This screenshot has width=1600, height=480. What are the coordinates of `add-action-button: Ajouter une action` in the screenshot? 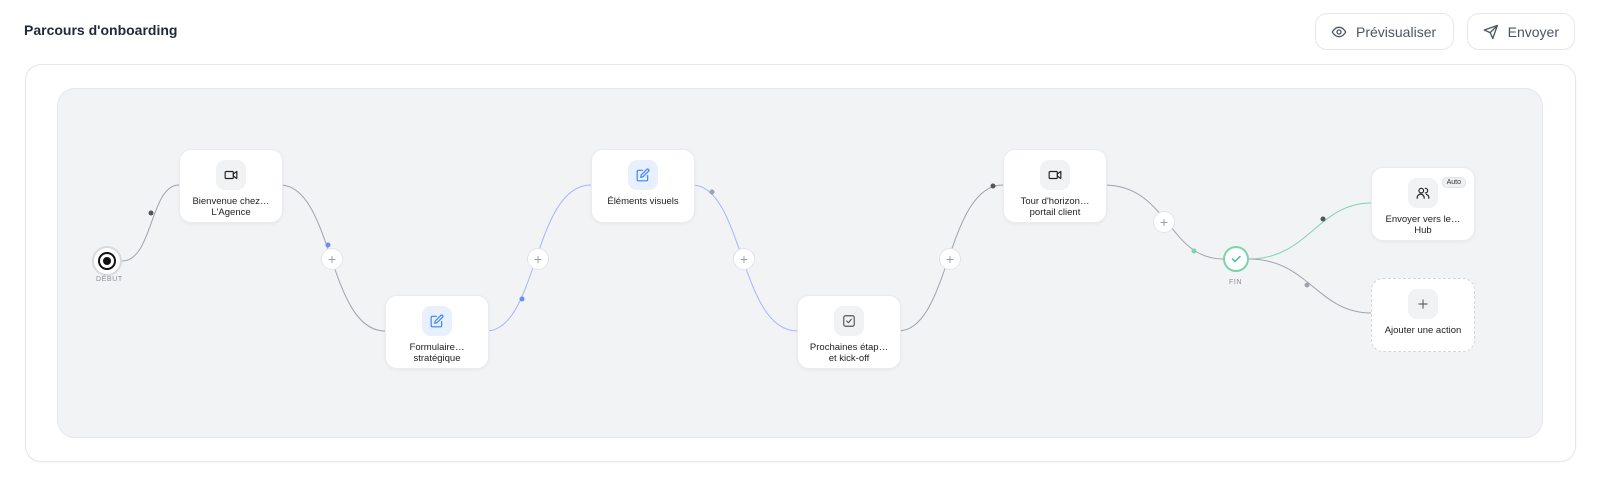 It's located at (1423, 315).